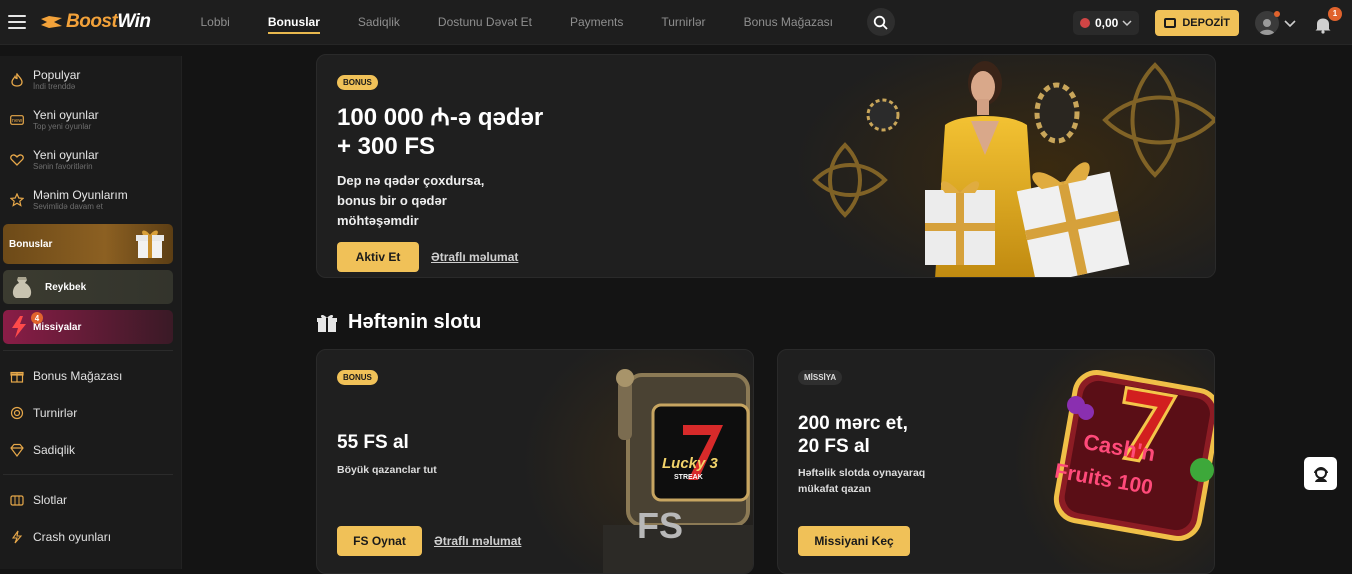 The image size is (1352, 574). Describe the element at coordinates (51, 22) in the screenshot. I see `logo-mark-icon` at that location.